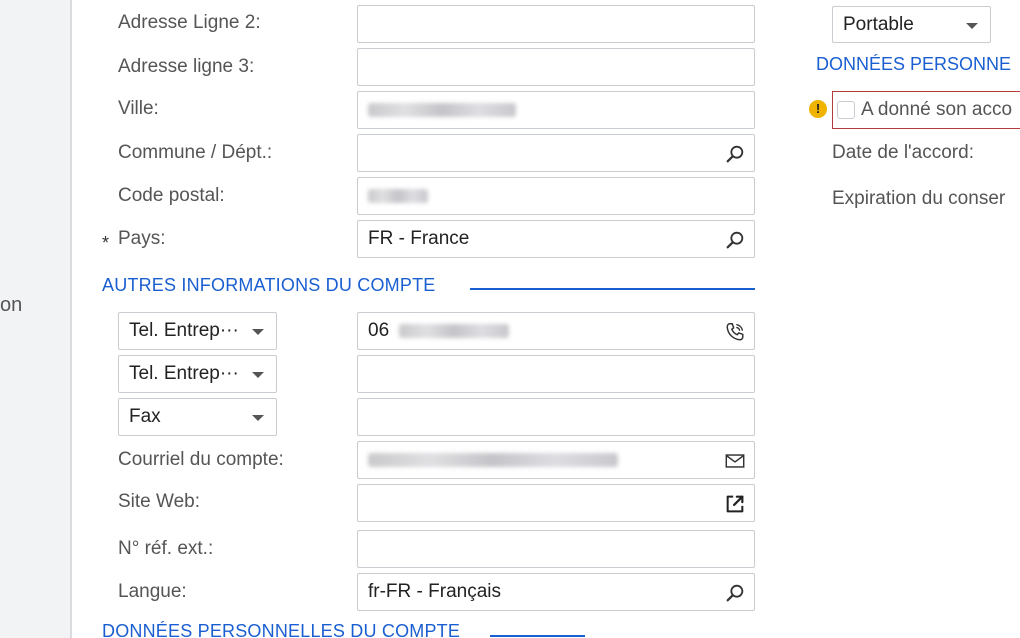  What do you see at coordinates (142, 238) in the screenshot?
I see `country-label: Pays:` at bounding box center [142, 238].